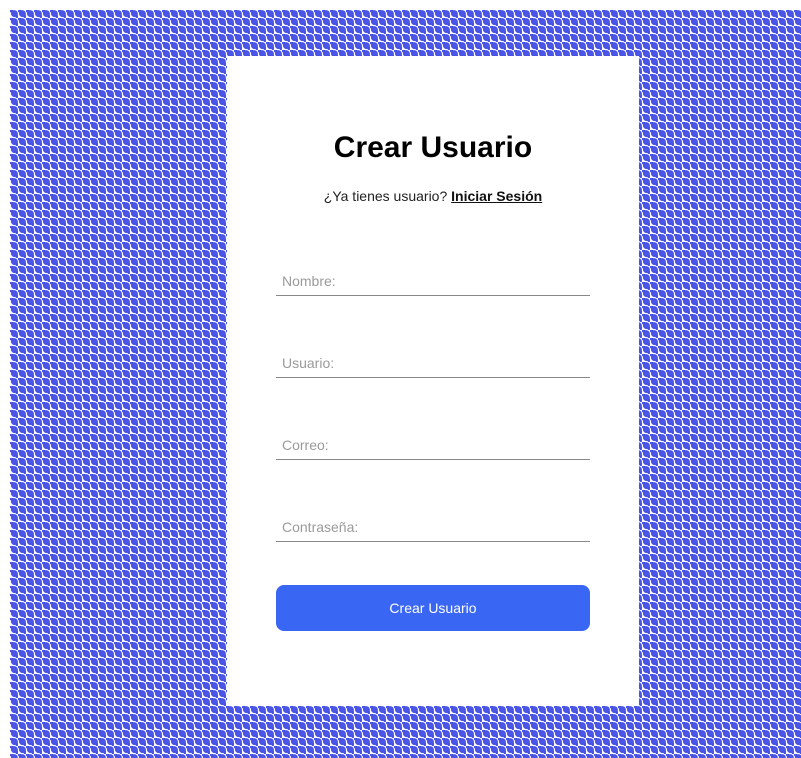  I want to click on password-input, so click(433, 527).